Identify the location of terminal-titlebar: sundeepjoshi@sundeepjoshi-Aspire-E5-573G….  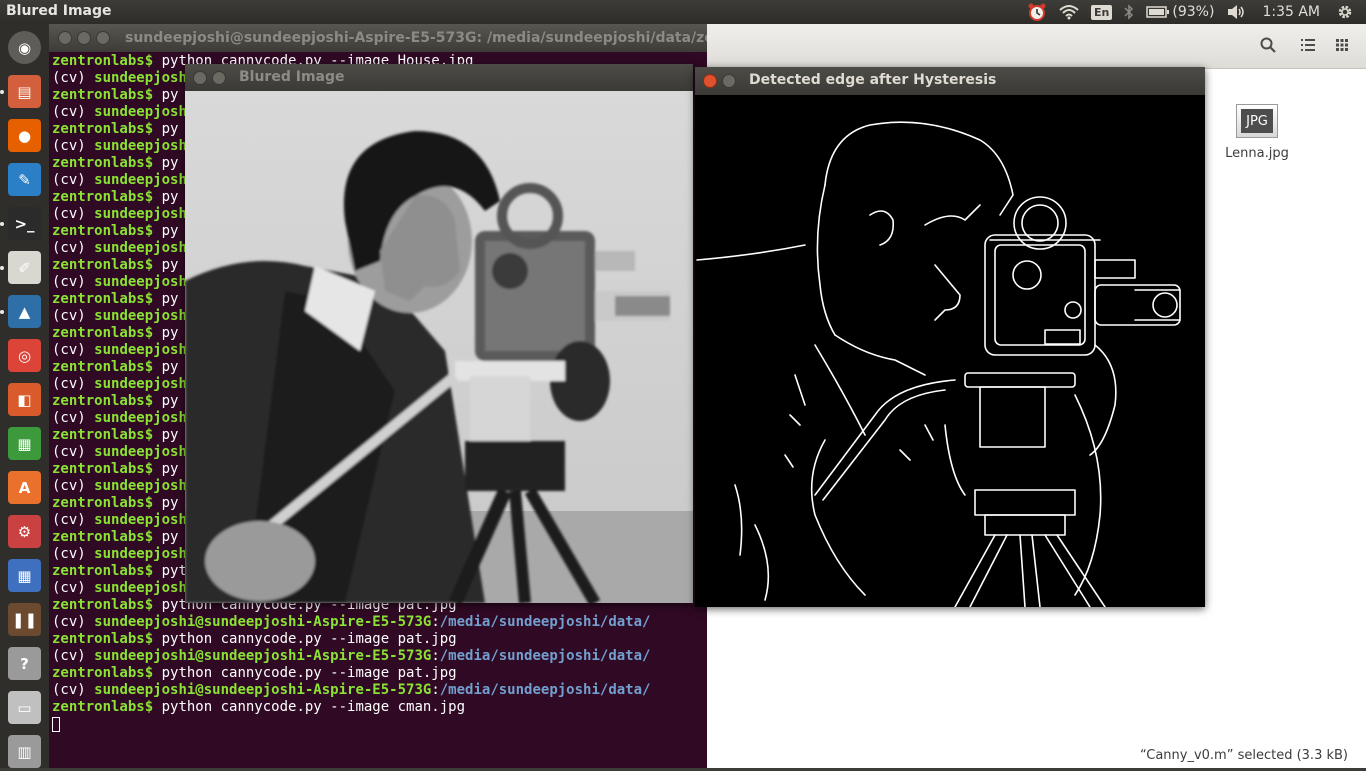
(378, 38).